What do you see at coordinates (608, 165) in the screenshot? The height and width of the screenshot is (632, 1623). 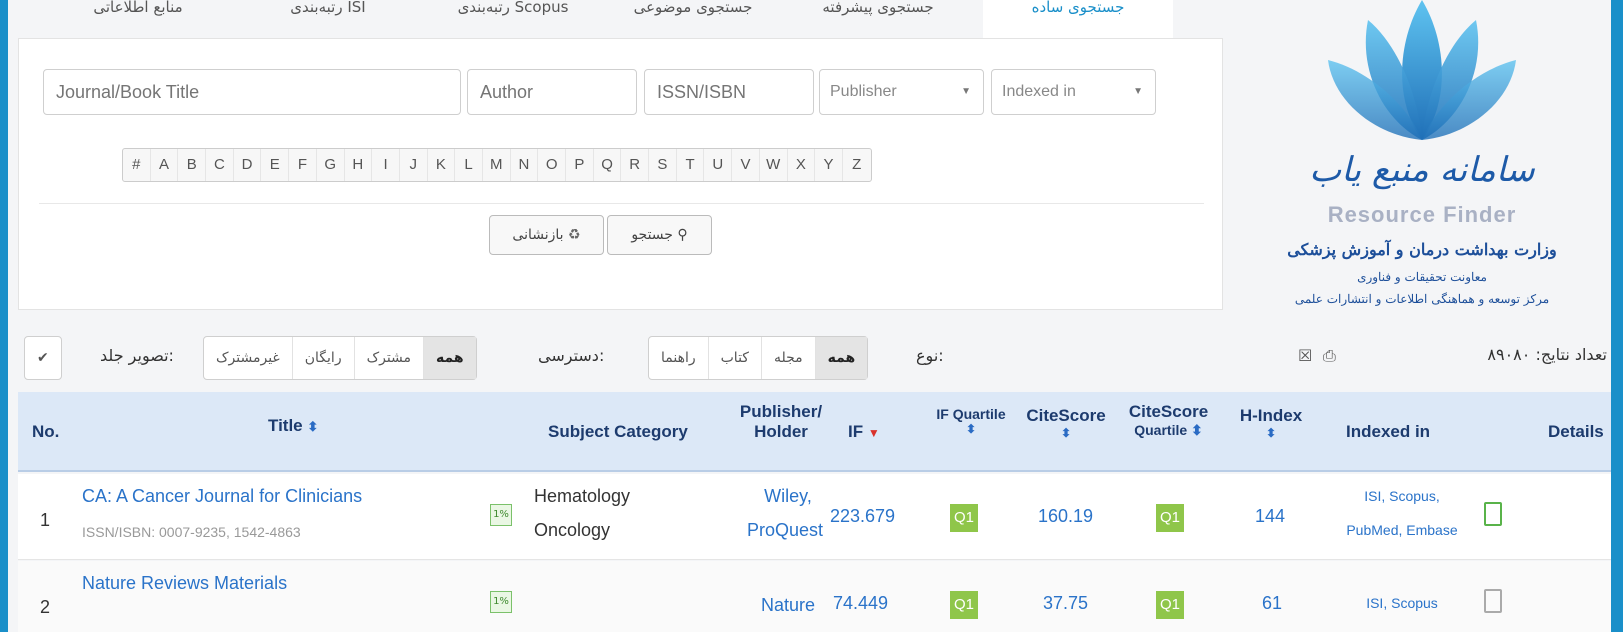 I see `letter-button: Q` at bounding box center [608, 165].